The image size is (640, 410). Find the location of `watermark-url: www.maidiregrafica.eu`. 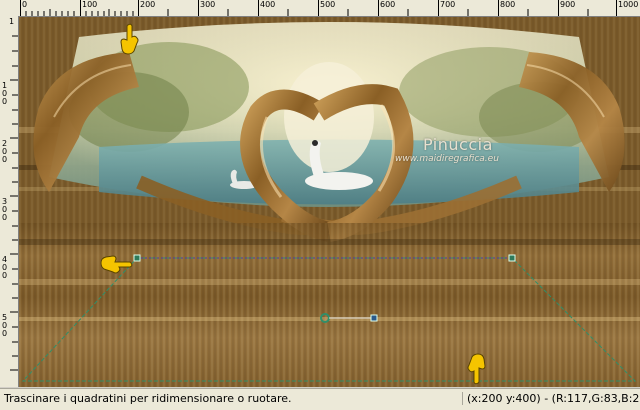

watermark-url: www.maidiregrafica.eu is located at coordinates (447, 159).